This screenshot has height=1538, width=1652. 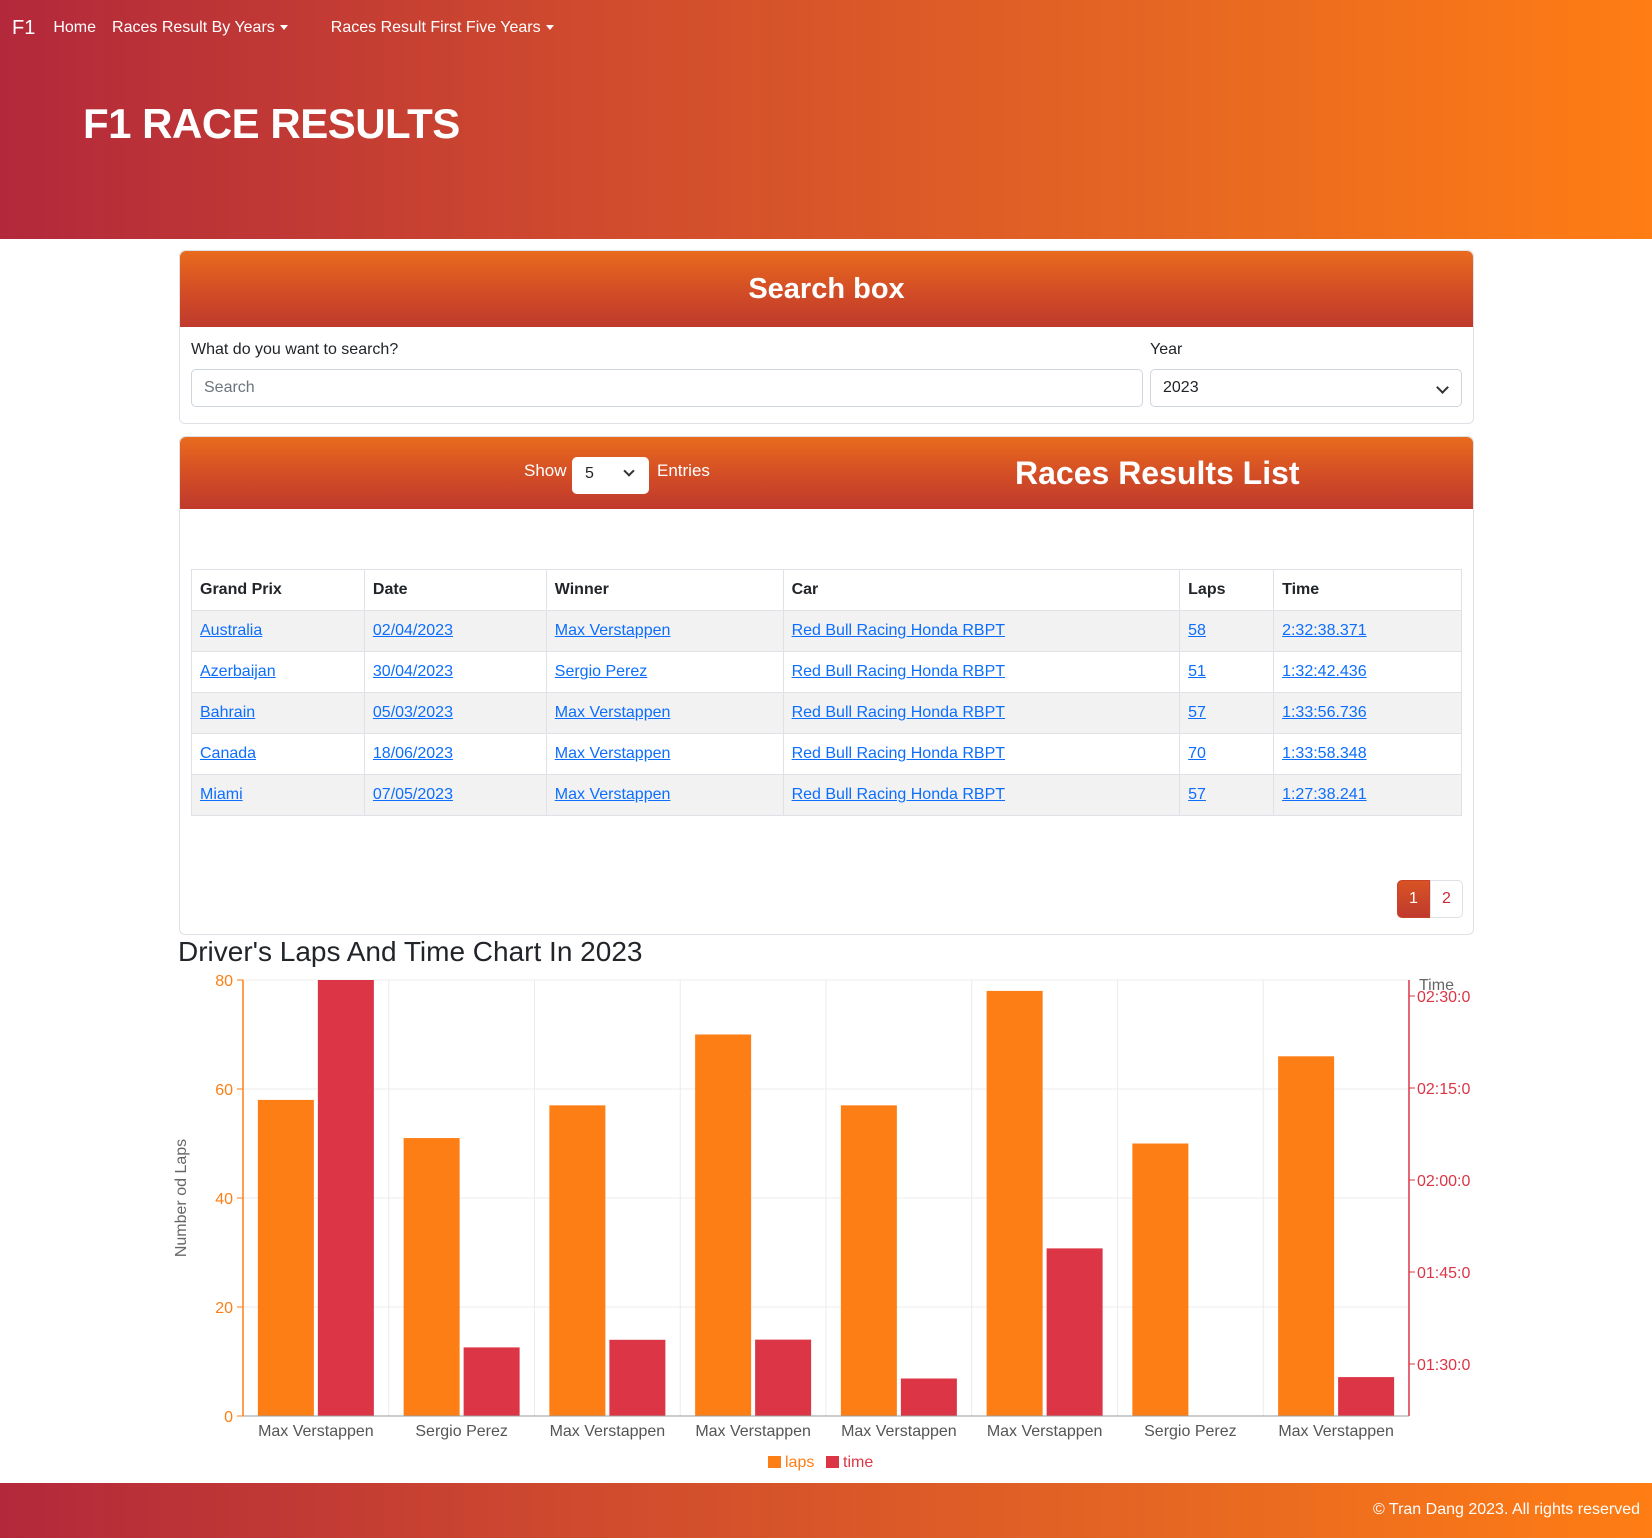 What do you see at coordinates (667, 388) in the screenshot?
I see `search-input: Search` at bounding box center [667, 388].